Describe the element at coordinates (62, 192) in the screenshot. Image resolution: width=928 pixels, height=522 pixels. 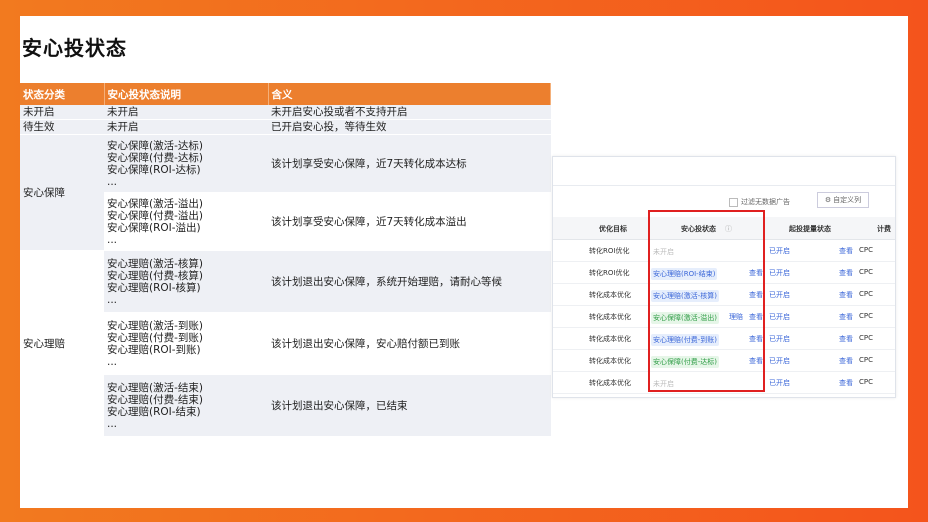
I see `category-cell: 安心保障` at that location.